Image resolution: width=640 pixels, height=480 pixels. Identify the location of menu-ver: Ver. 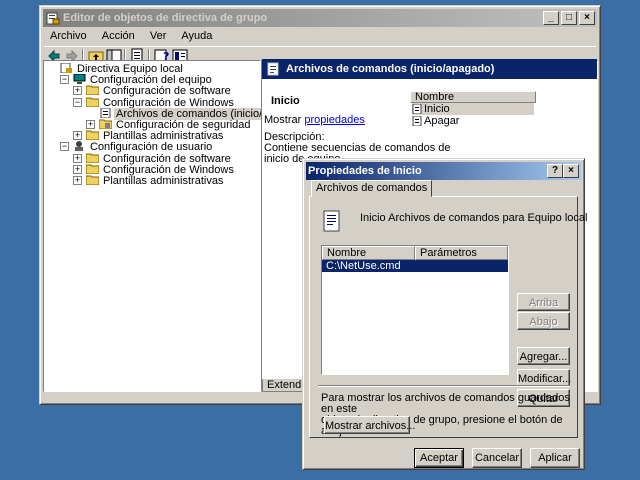
(158, 36).